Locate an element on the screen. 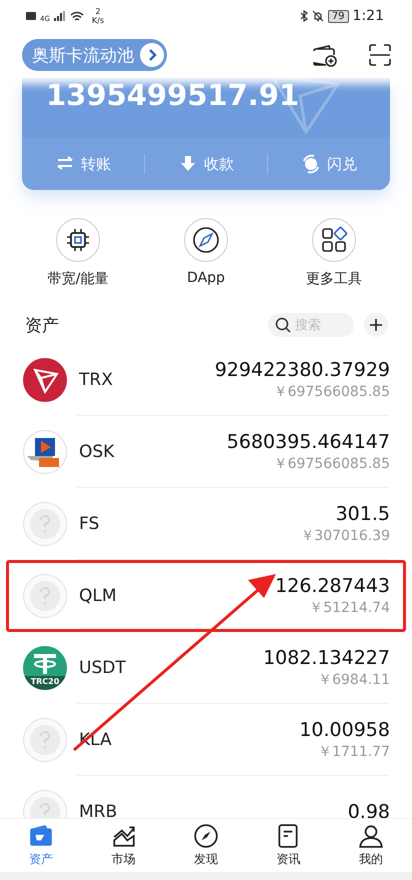 This screenshot has height=880, width=412. token-amount: 1082.134227 is located at coordinates (326, 658).